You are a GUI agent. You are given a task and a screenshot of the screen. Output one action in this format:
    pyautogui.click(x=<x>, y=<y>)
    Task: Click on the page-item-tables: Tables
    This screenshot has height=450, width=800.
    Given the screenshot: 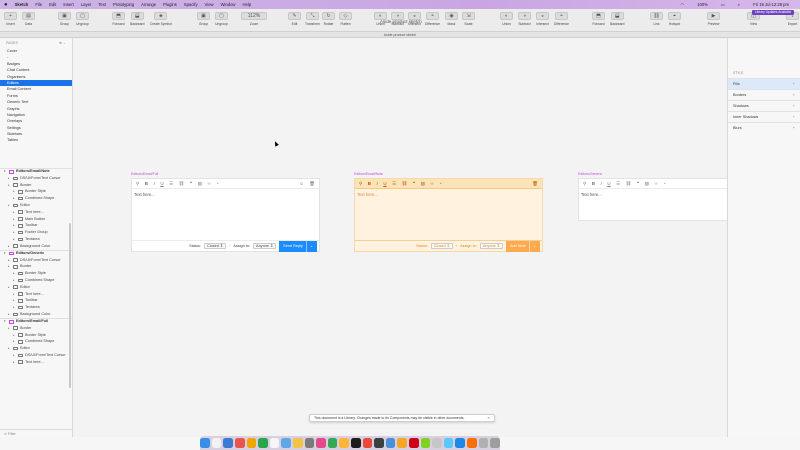 What is the action you would take?
    pyautogui.click(x=36, y=140)
    